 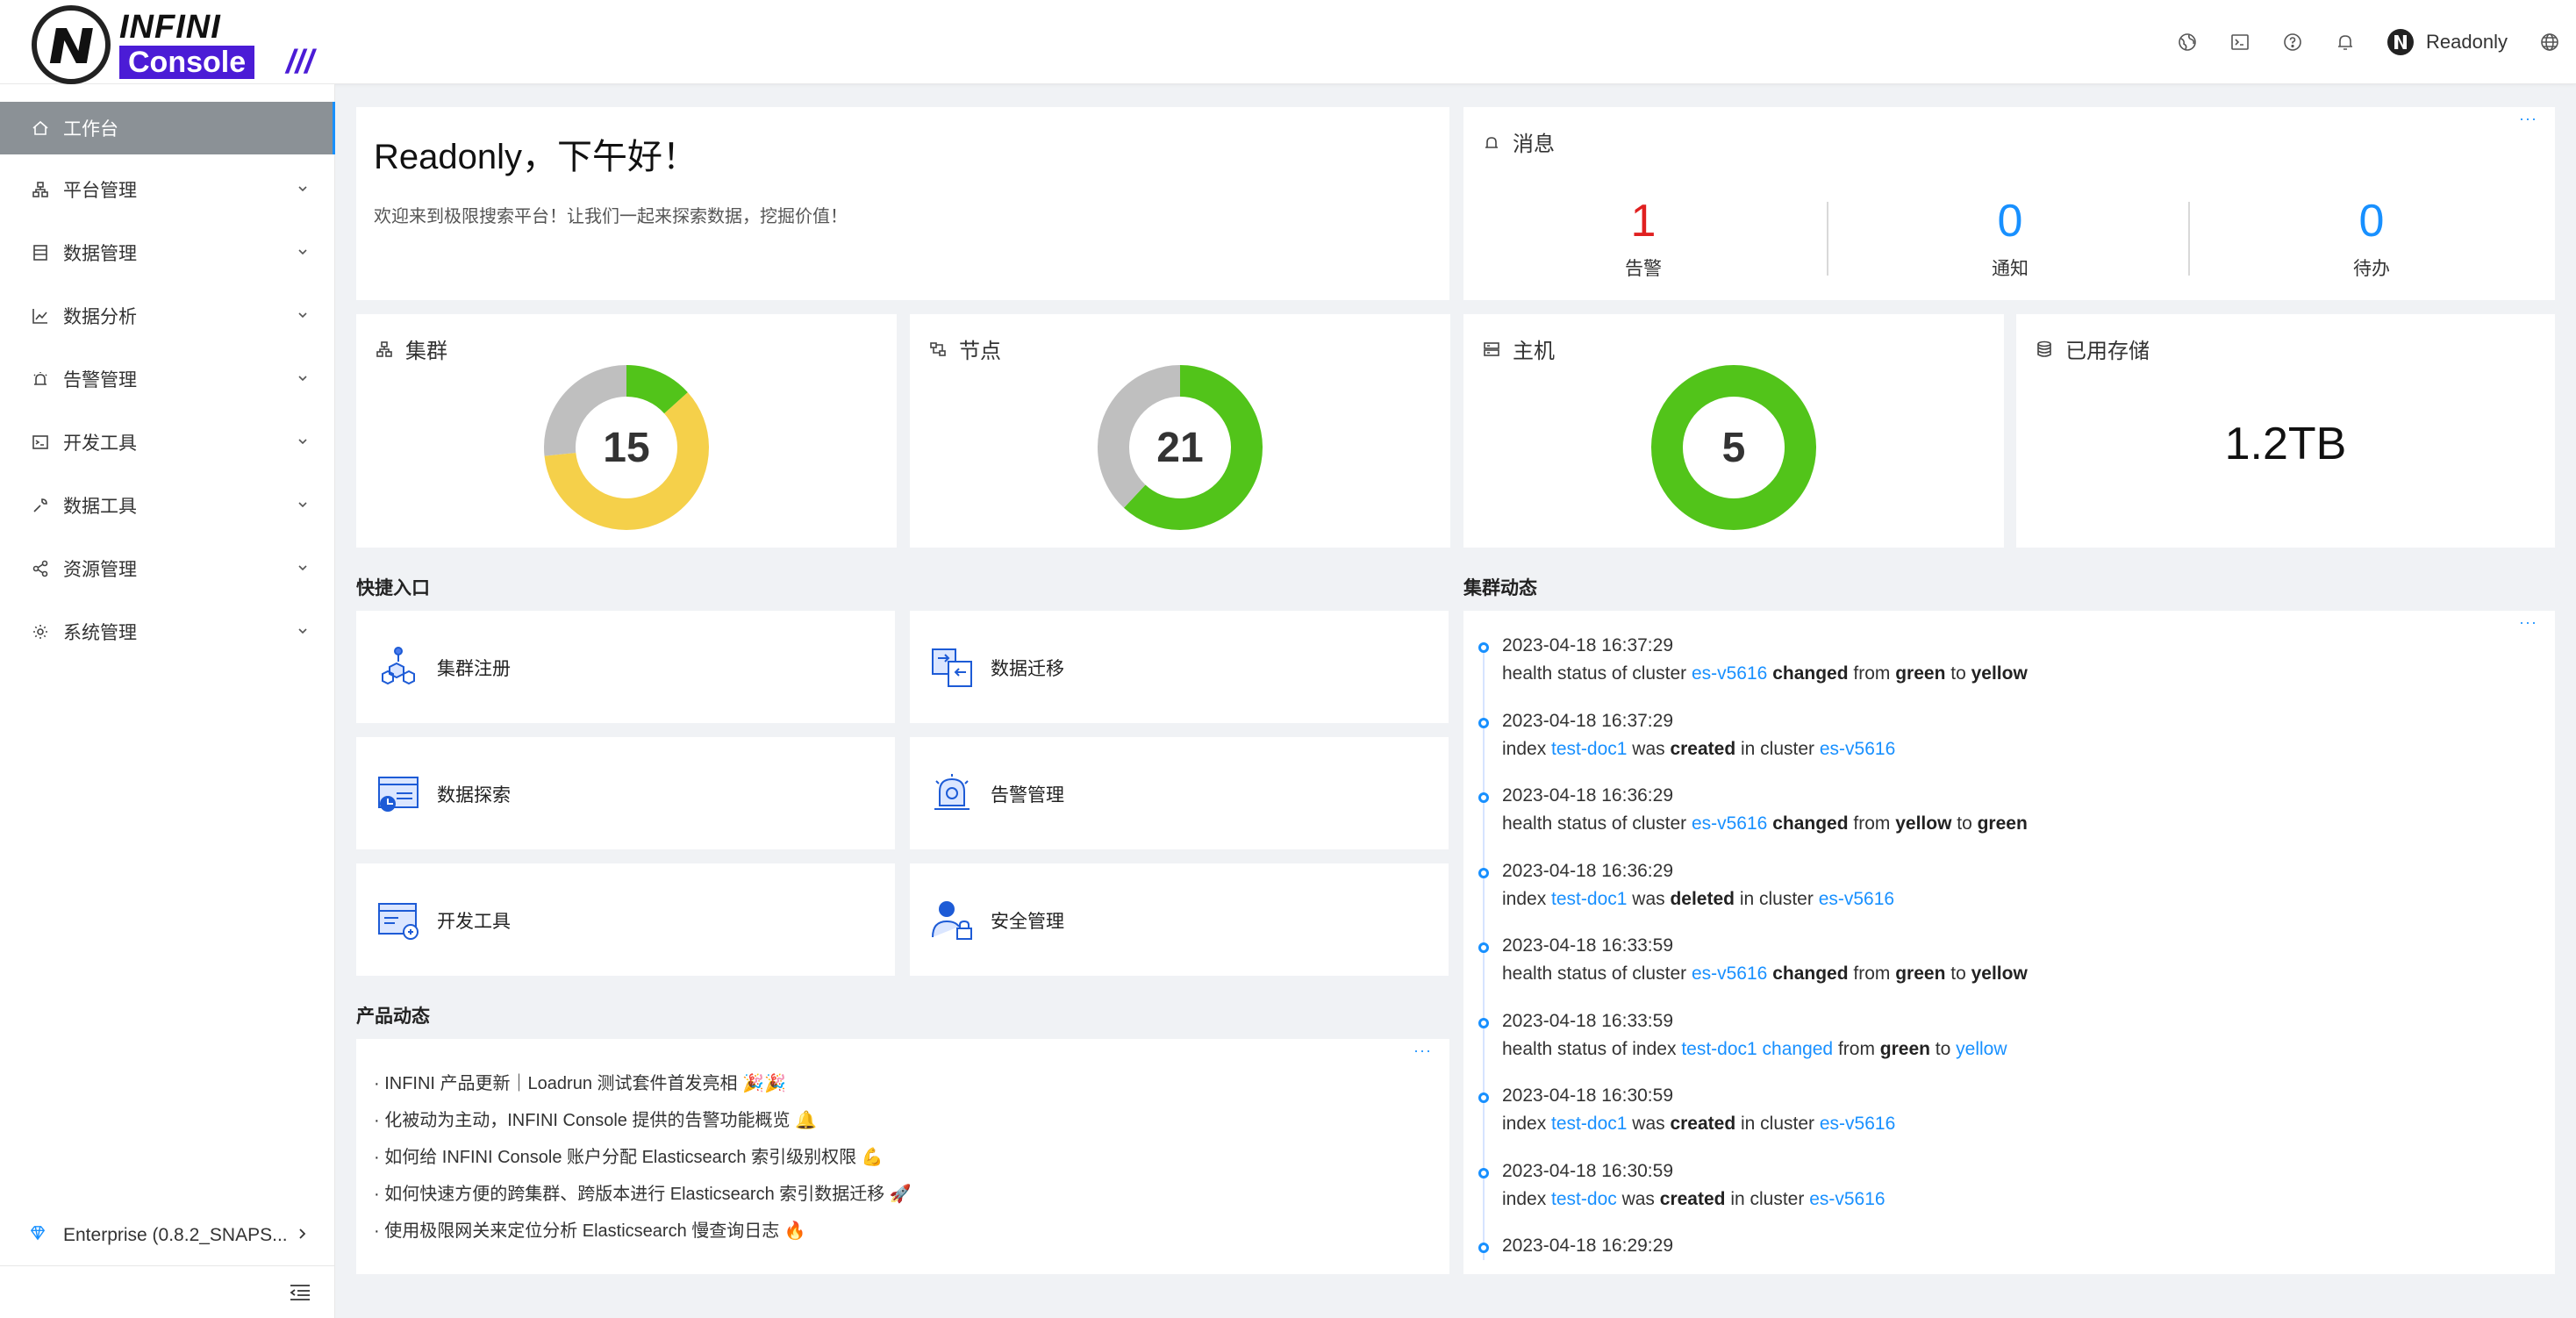 What do you see at coordinates (40, 631) in the screenshot?
I see `gear-icon` at bounding box center [40, 631].